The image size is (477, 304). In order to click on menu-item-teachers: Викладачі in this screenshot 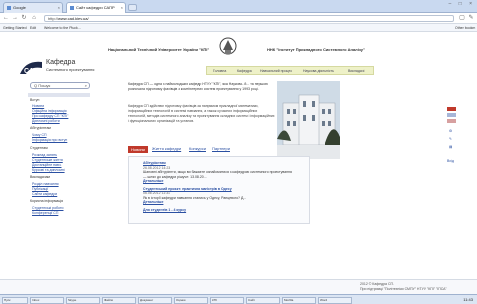, I will do `click(356, 71)`.